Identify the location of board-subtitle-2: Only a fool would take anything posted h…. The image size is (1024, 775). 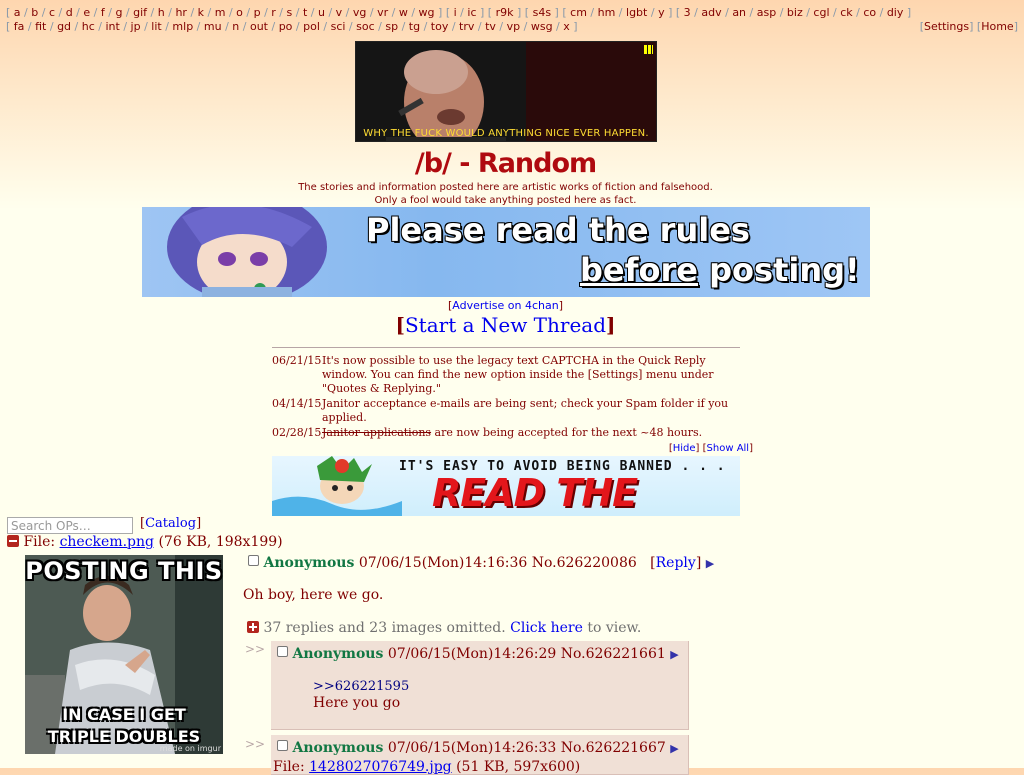
(505, 200).